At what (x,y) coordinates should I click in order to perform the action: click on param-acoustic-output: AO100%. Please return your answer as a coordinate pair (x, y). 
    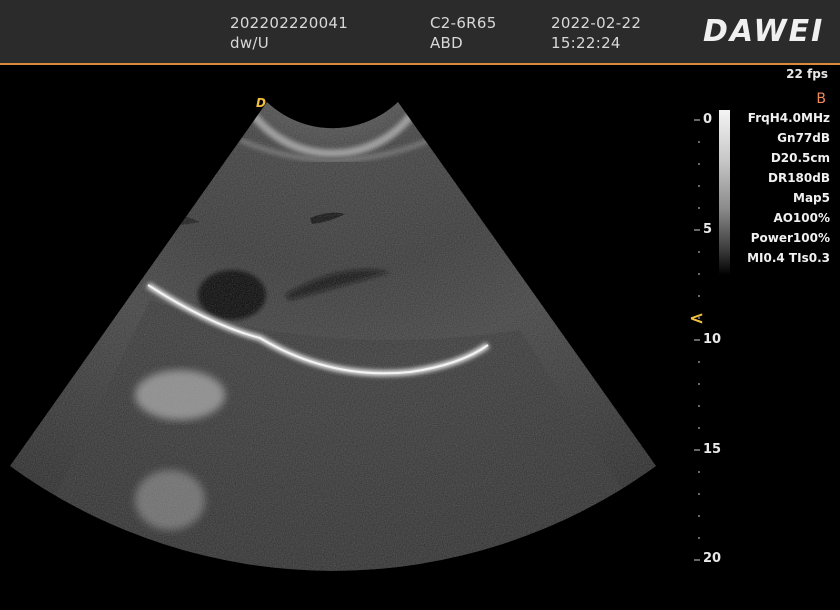
    Looking at the image, I should click on (801, 218).